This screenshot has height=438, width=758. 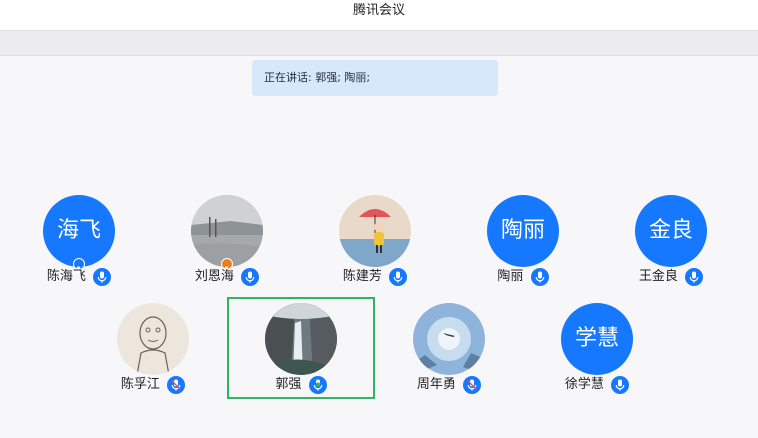 I want to click on participant-tile-chenjianfang: 陈建芳, so click(x=375, y=246).